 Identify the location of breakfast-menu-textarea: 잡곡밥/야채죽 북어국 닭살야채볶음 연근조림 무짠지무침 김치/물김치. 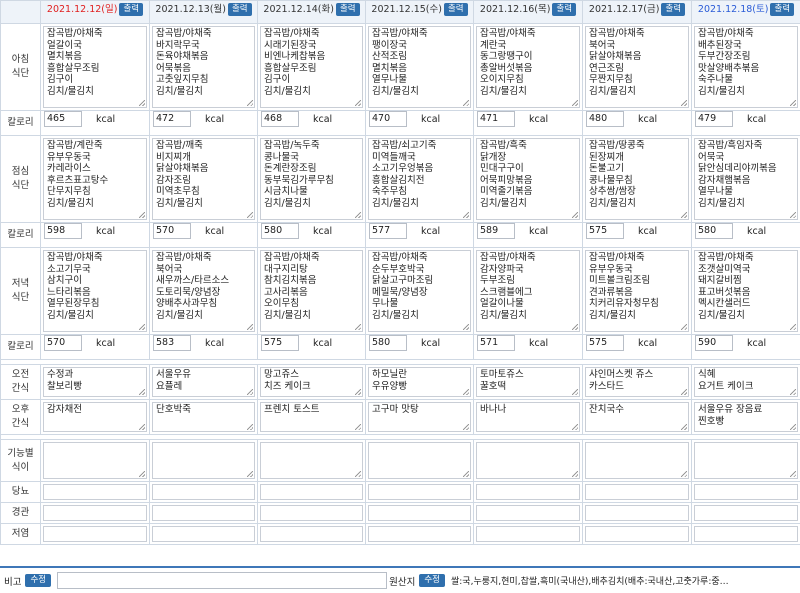
(637, 67).